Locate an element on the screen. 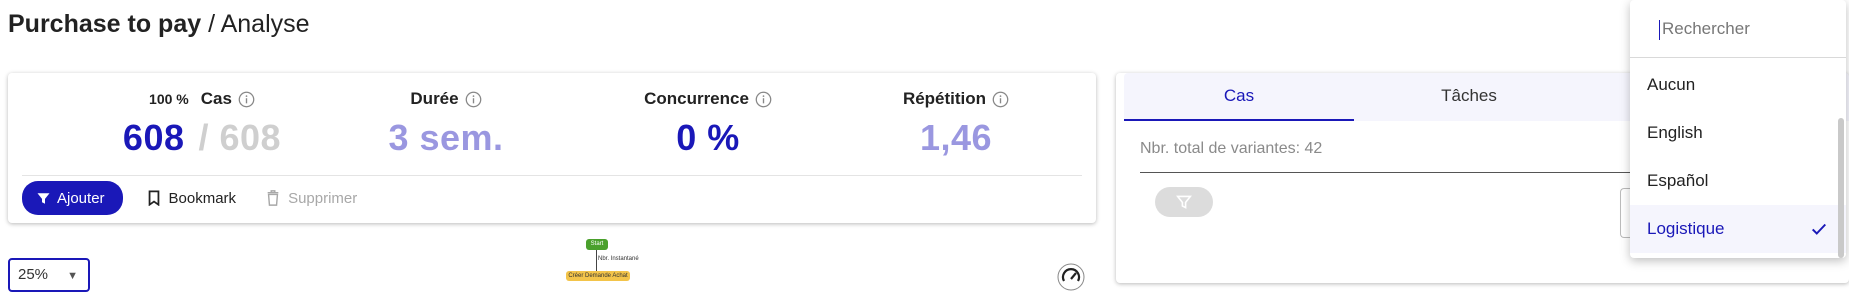  dropdown-search is located at coordinates (1738, 29).